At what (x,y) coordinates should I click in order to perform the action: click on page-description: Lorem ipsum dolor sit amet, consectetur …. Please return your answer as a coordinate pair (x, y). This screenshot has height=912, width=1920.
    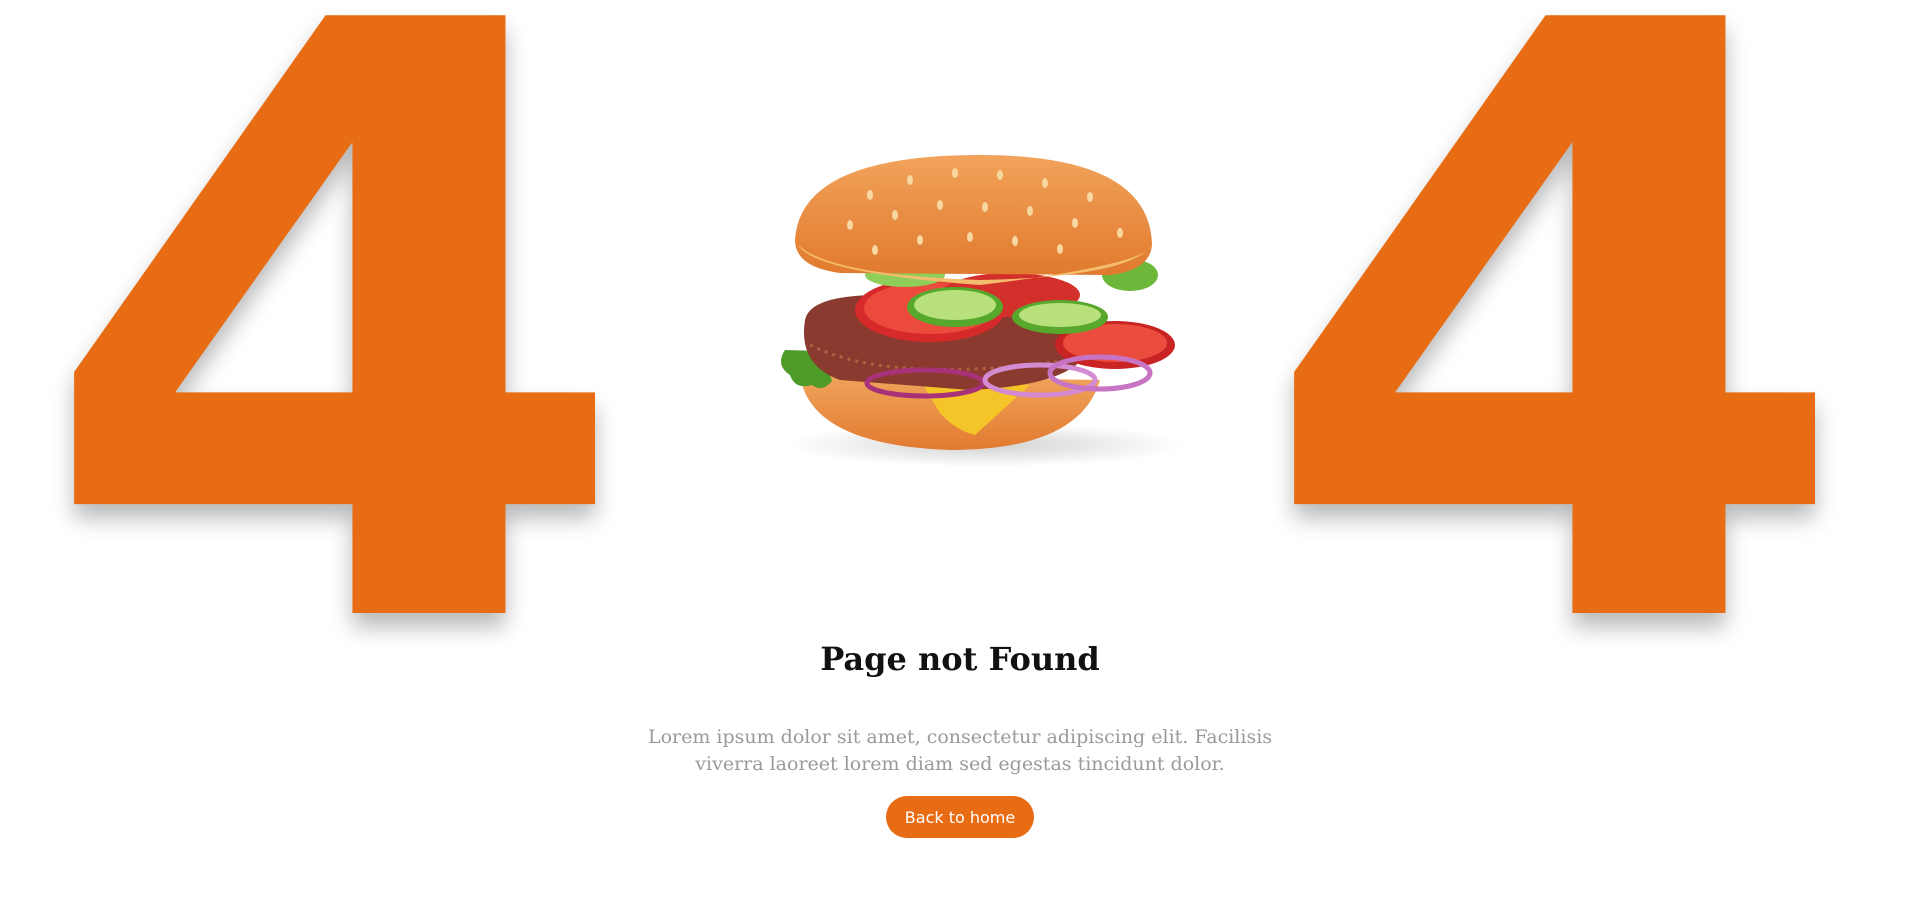
    Looking at the image, I should click on (960, 750).